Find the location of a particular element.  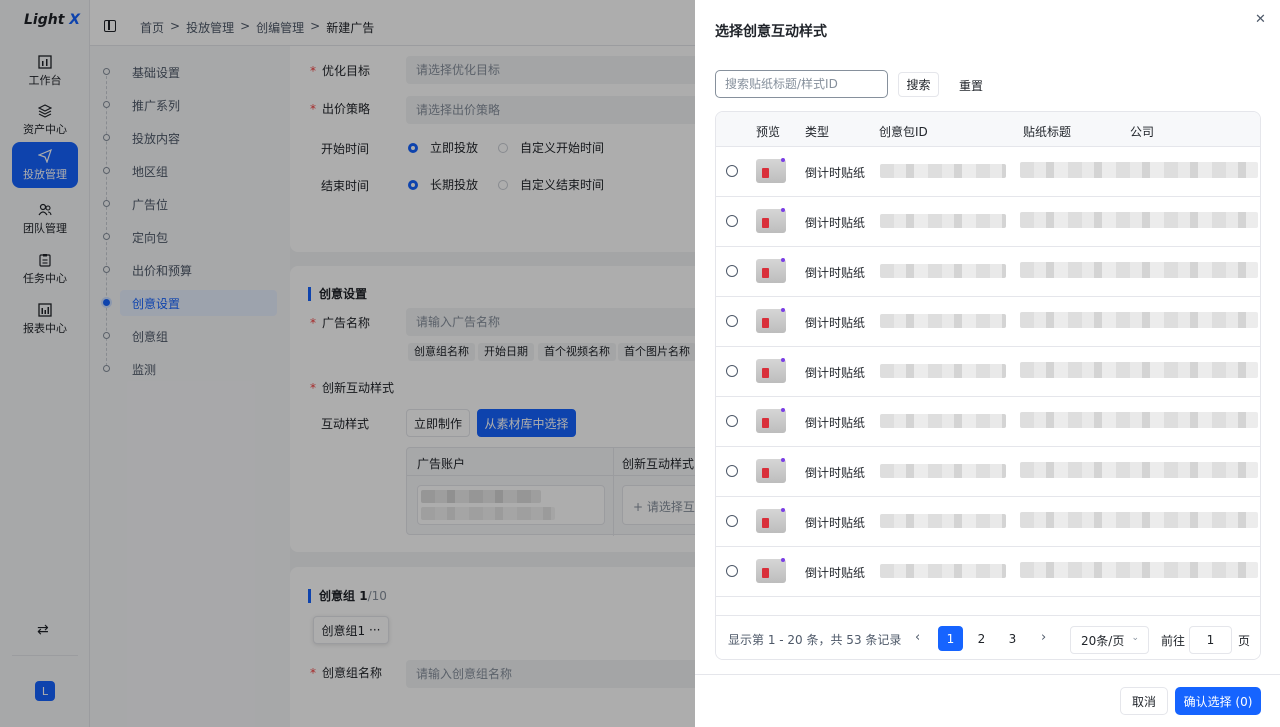

cancel-button: 取消 is located at coordinates (1144, 701).